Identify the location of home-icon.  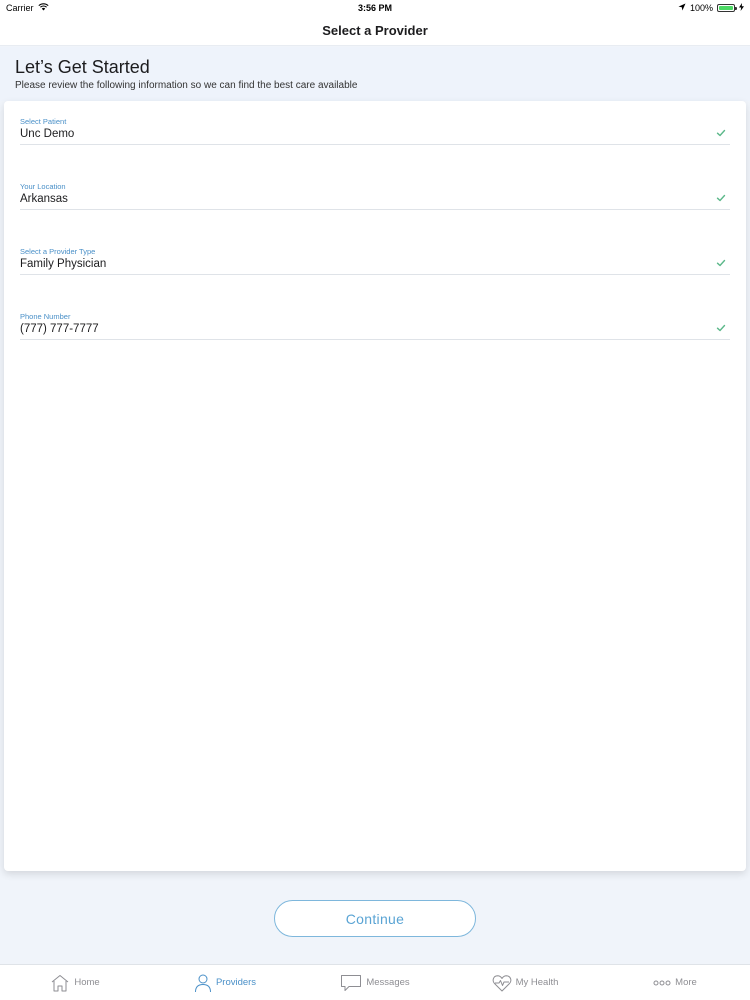
(60, 983).